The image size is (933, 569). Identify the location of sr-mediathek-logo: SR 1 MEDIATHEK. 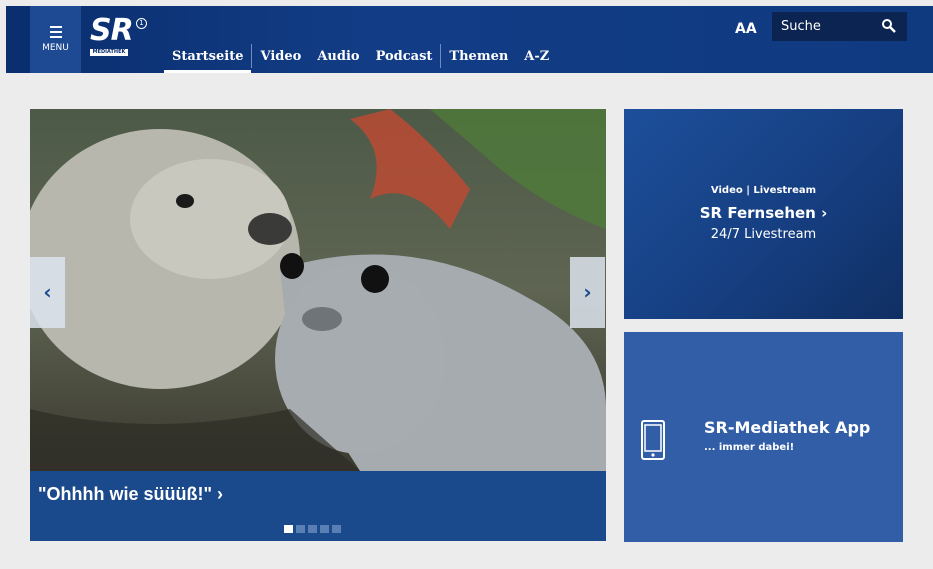
(120, 41).